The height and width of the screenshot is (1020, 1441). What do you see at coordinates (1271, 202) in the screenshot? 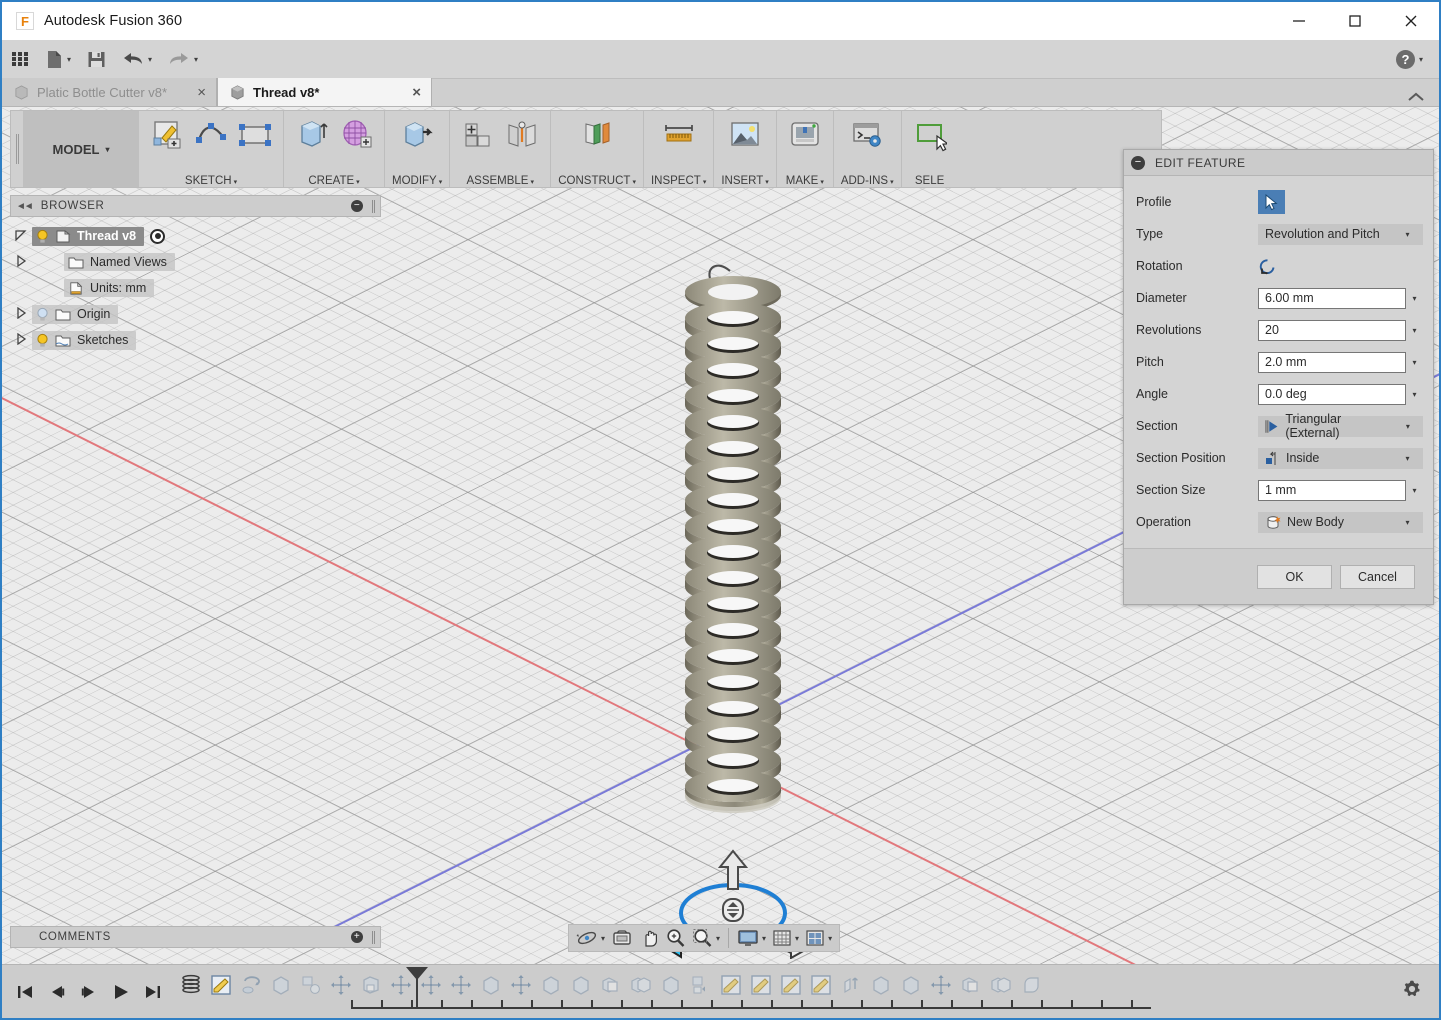
I see `profile-select-button` at bounding box center [1271, 202].